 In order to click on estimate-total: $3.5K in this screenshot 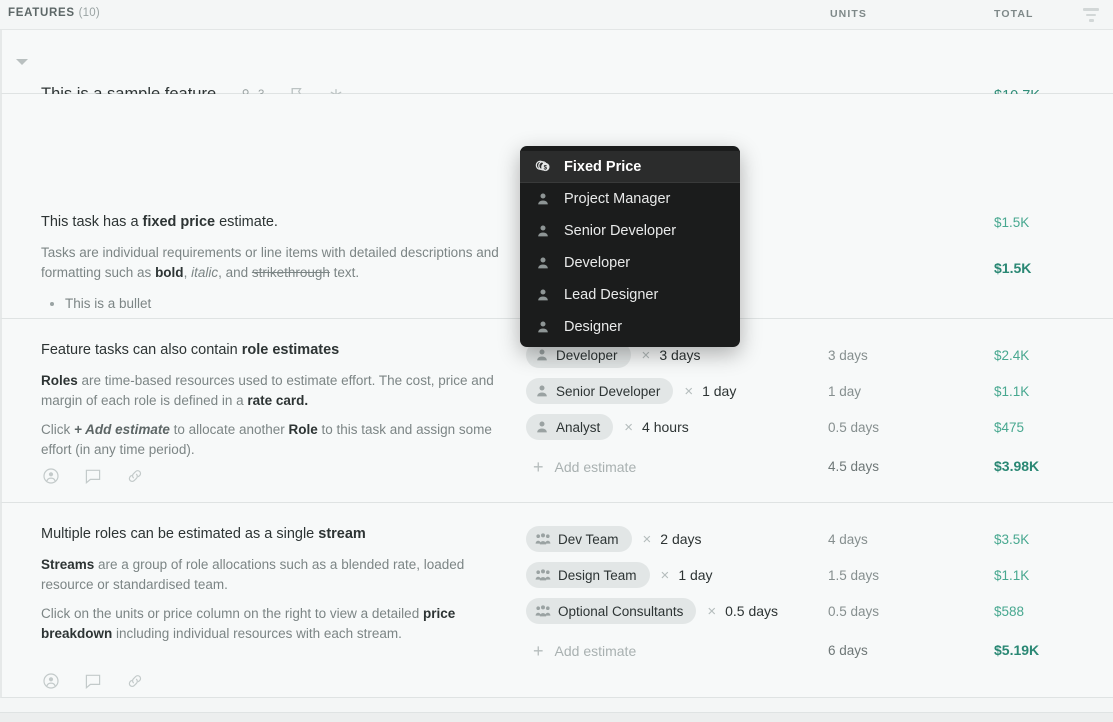, I will do `click(1011, 539)`.